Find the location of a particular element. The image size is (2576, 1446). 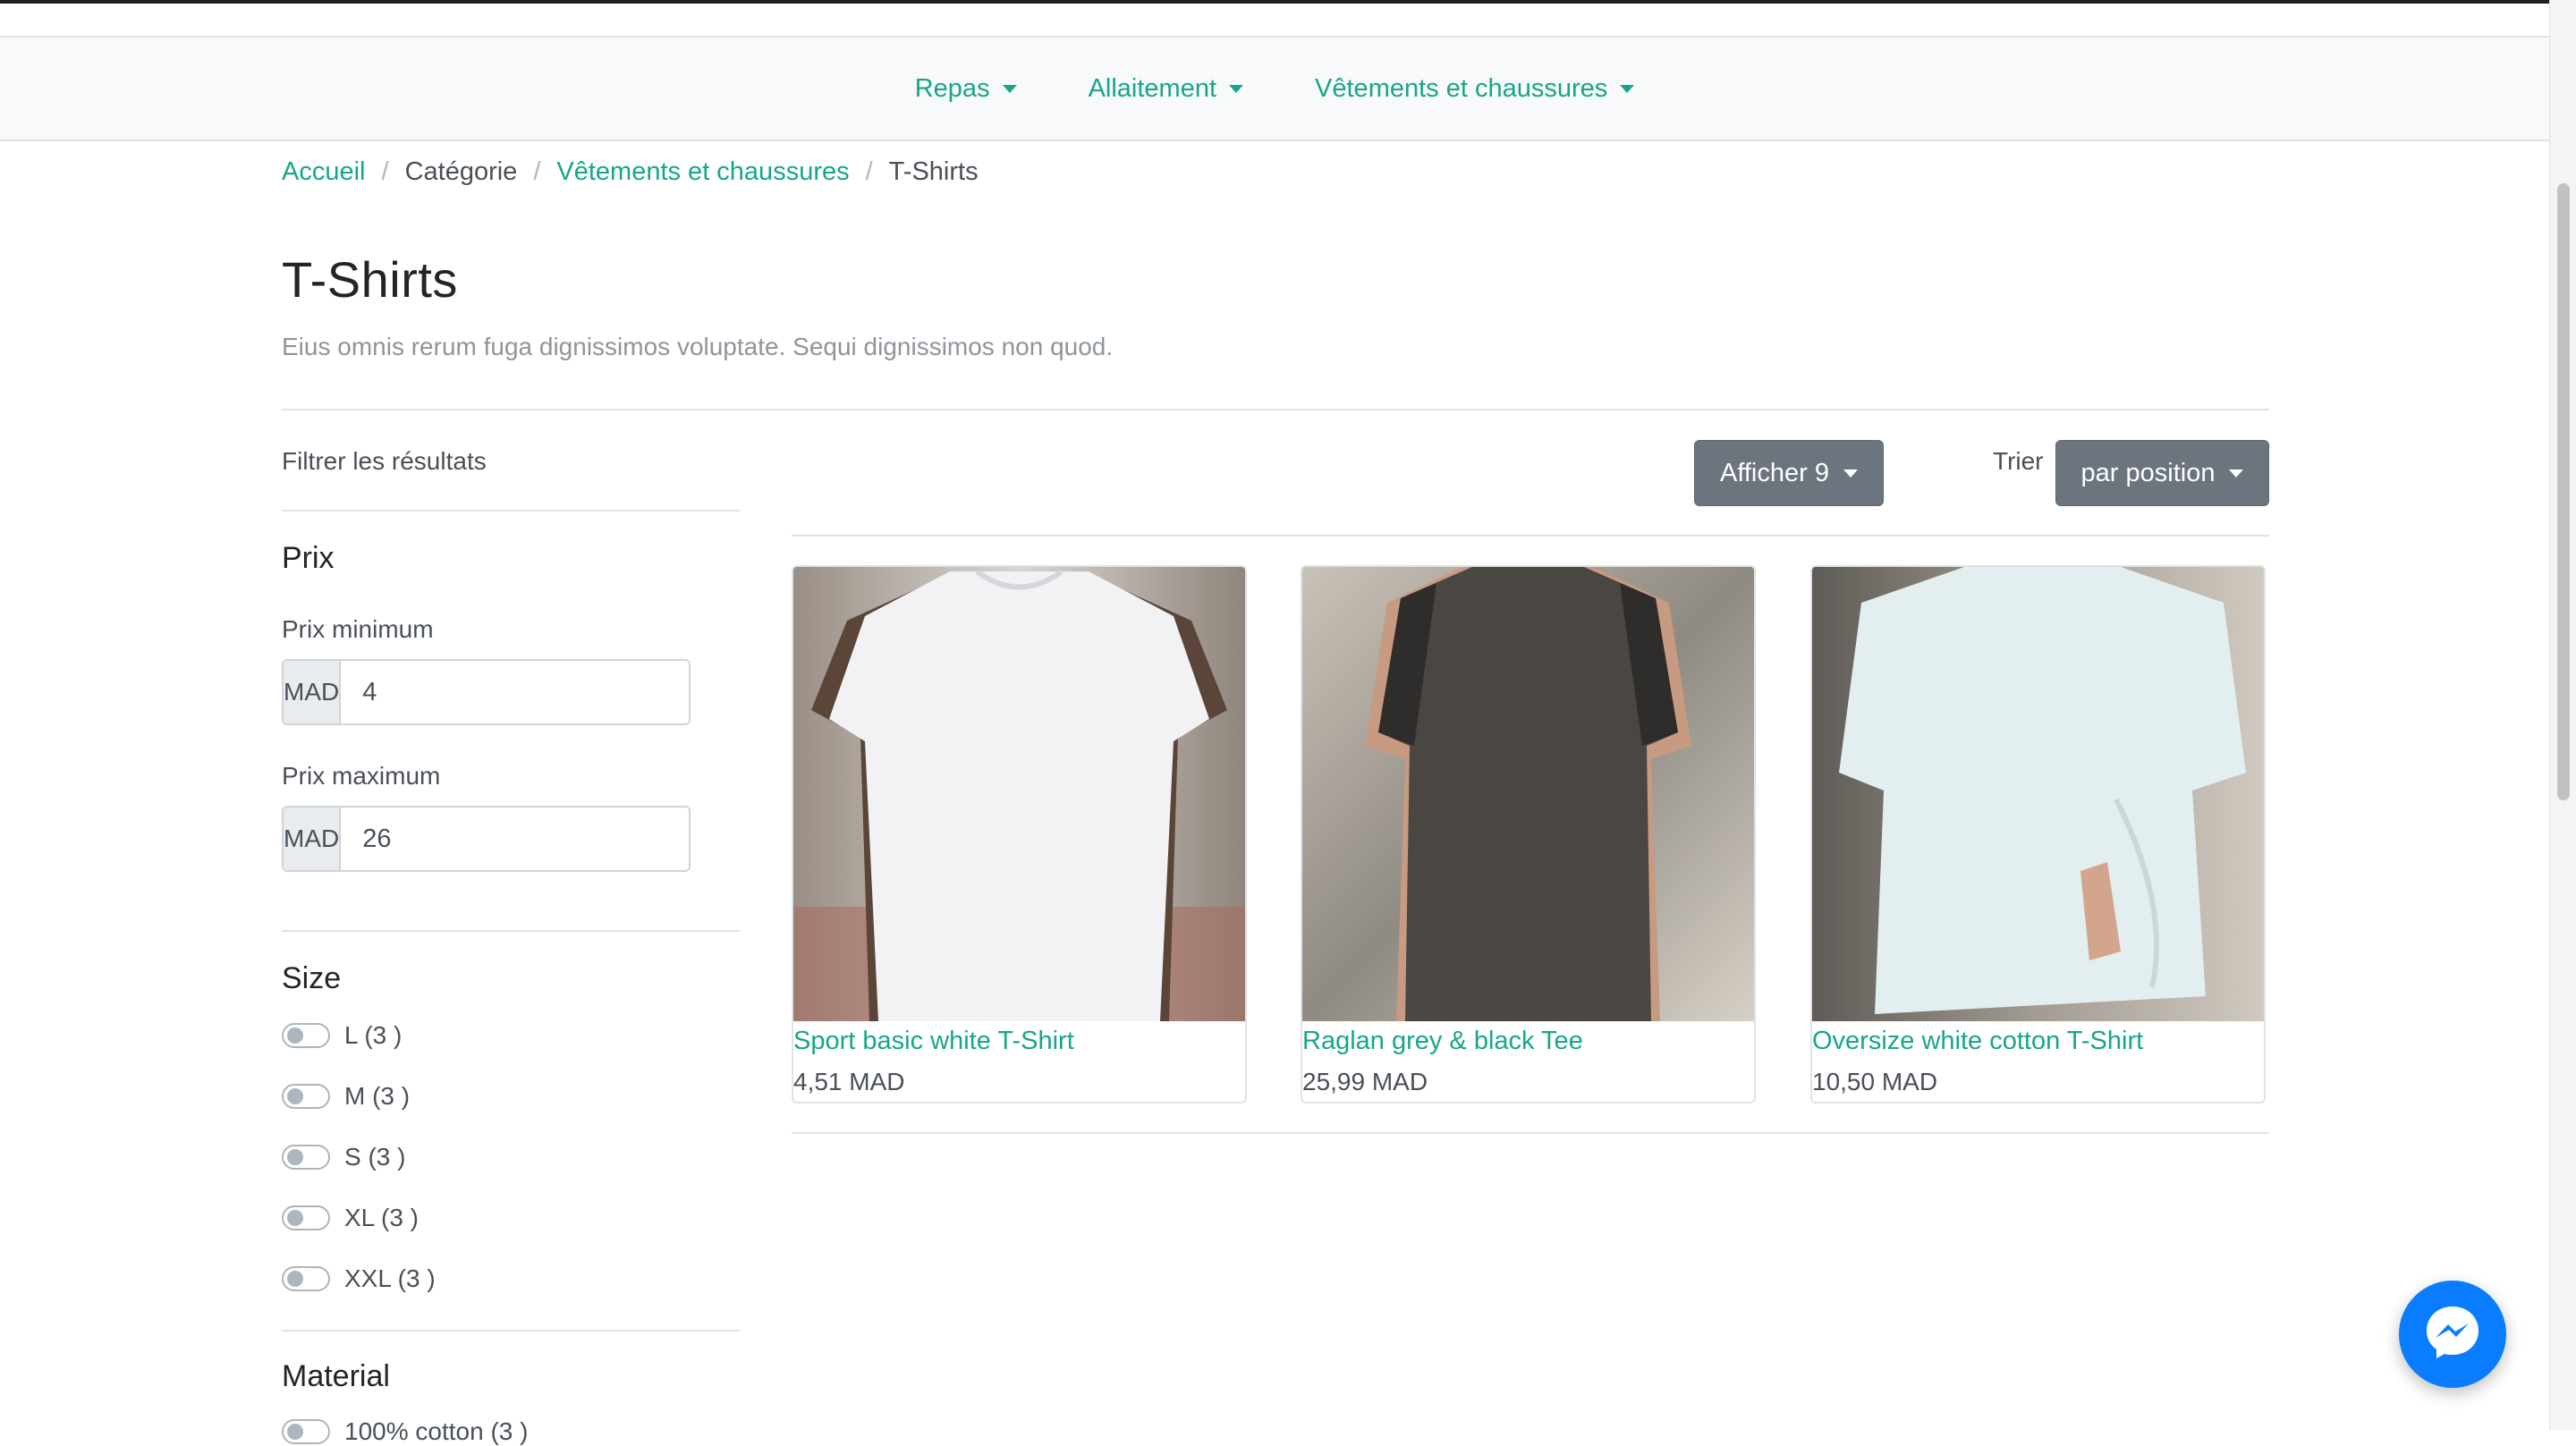

nav-item-repas: Repas is located at coordinates (966, 89).